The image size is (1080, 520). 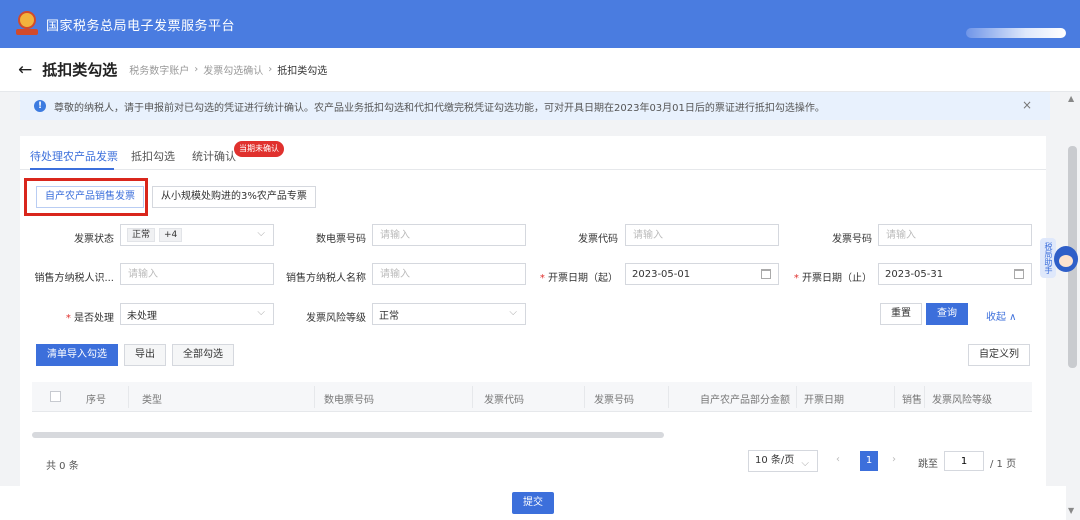 What do you see at coordinates (159, 69) in the screenshot?
I see `breadcrumb-item-account: 税务数字账户` at bounding box center [159, 69].